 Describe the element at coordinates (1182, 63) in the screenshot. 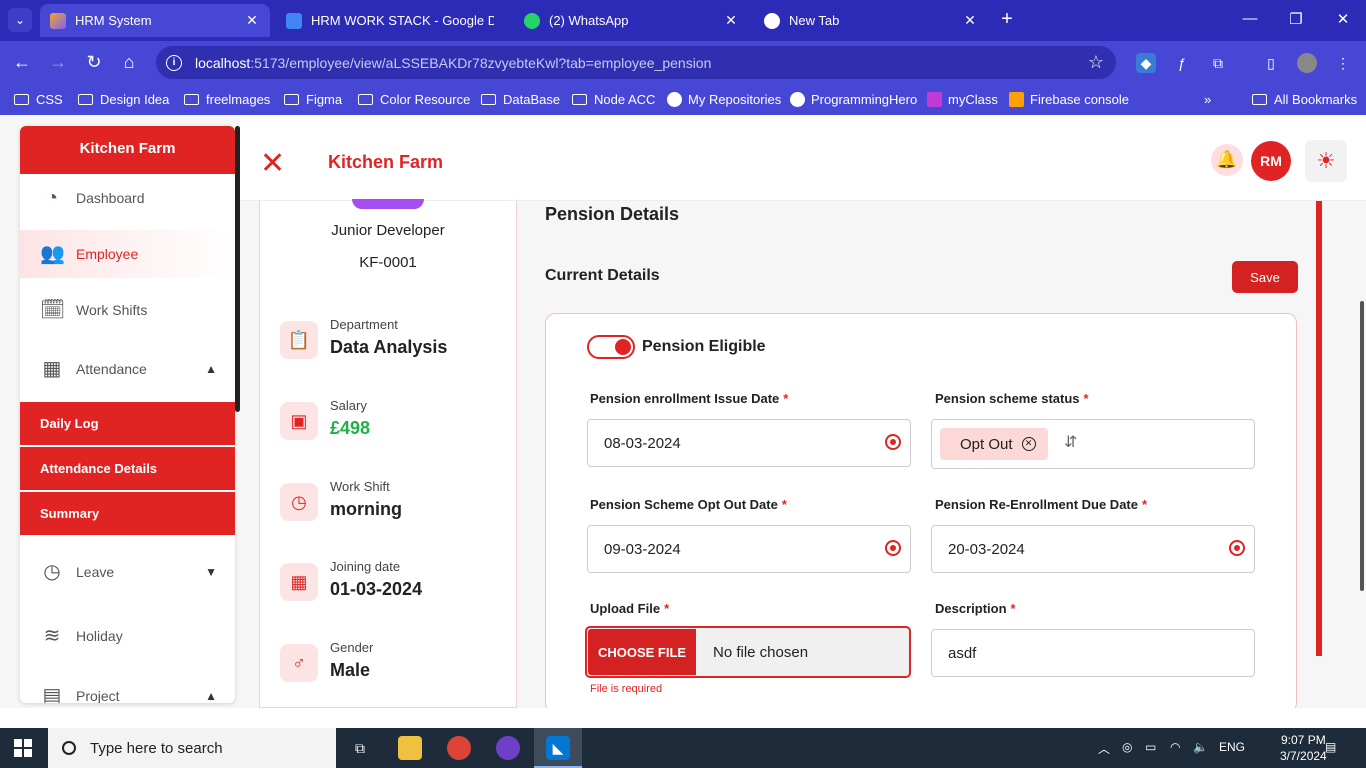

I see `fx-extension-icon: ƒ` at that location.